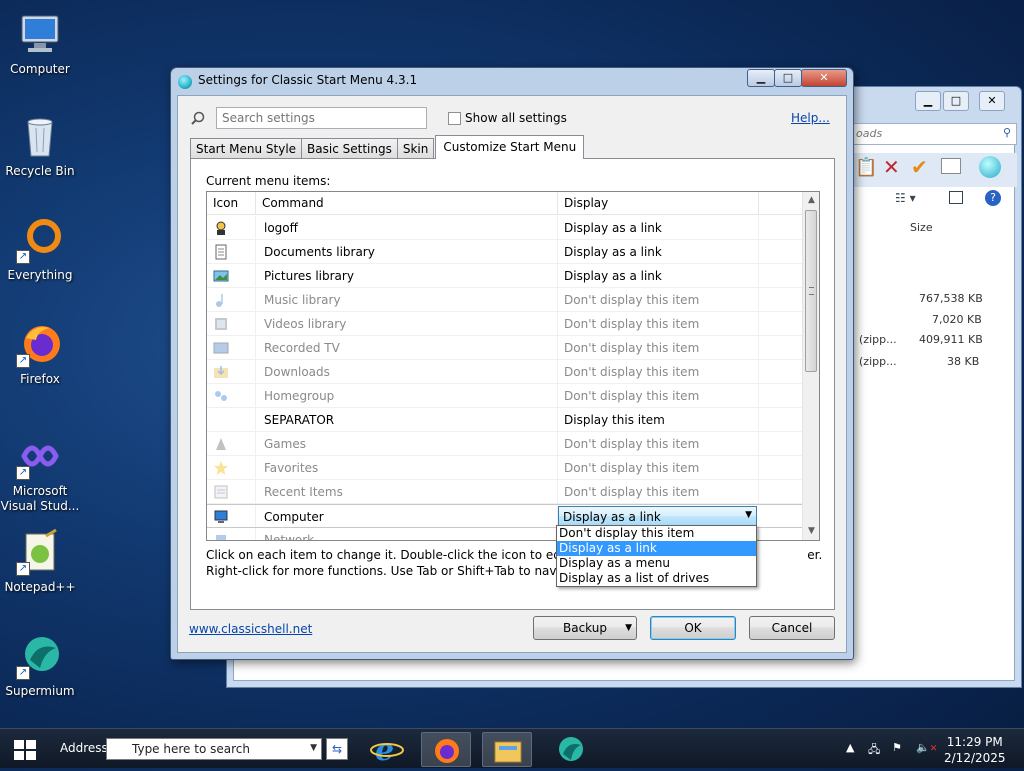 The height and width of the screenshot is (771, 1024). Describe the element at coordinates (221, 348) in the screenshot. I see `recorded-tv-icon` at that location.